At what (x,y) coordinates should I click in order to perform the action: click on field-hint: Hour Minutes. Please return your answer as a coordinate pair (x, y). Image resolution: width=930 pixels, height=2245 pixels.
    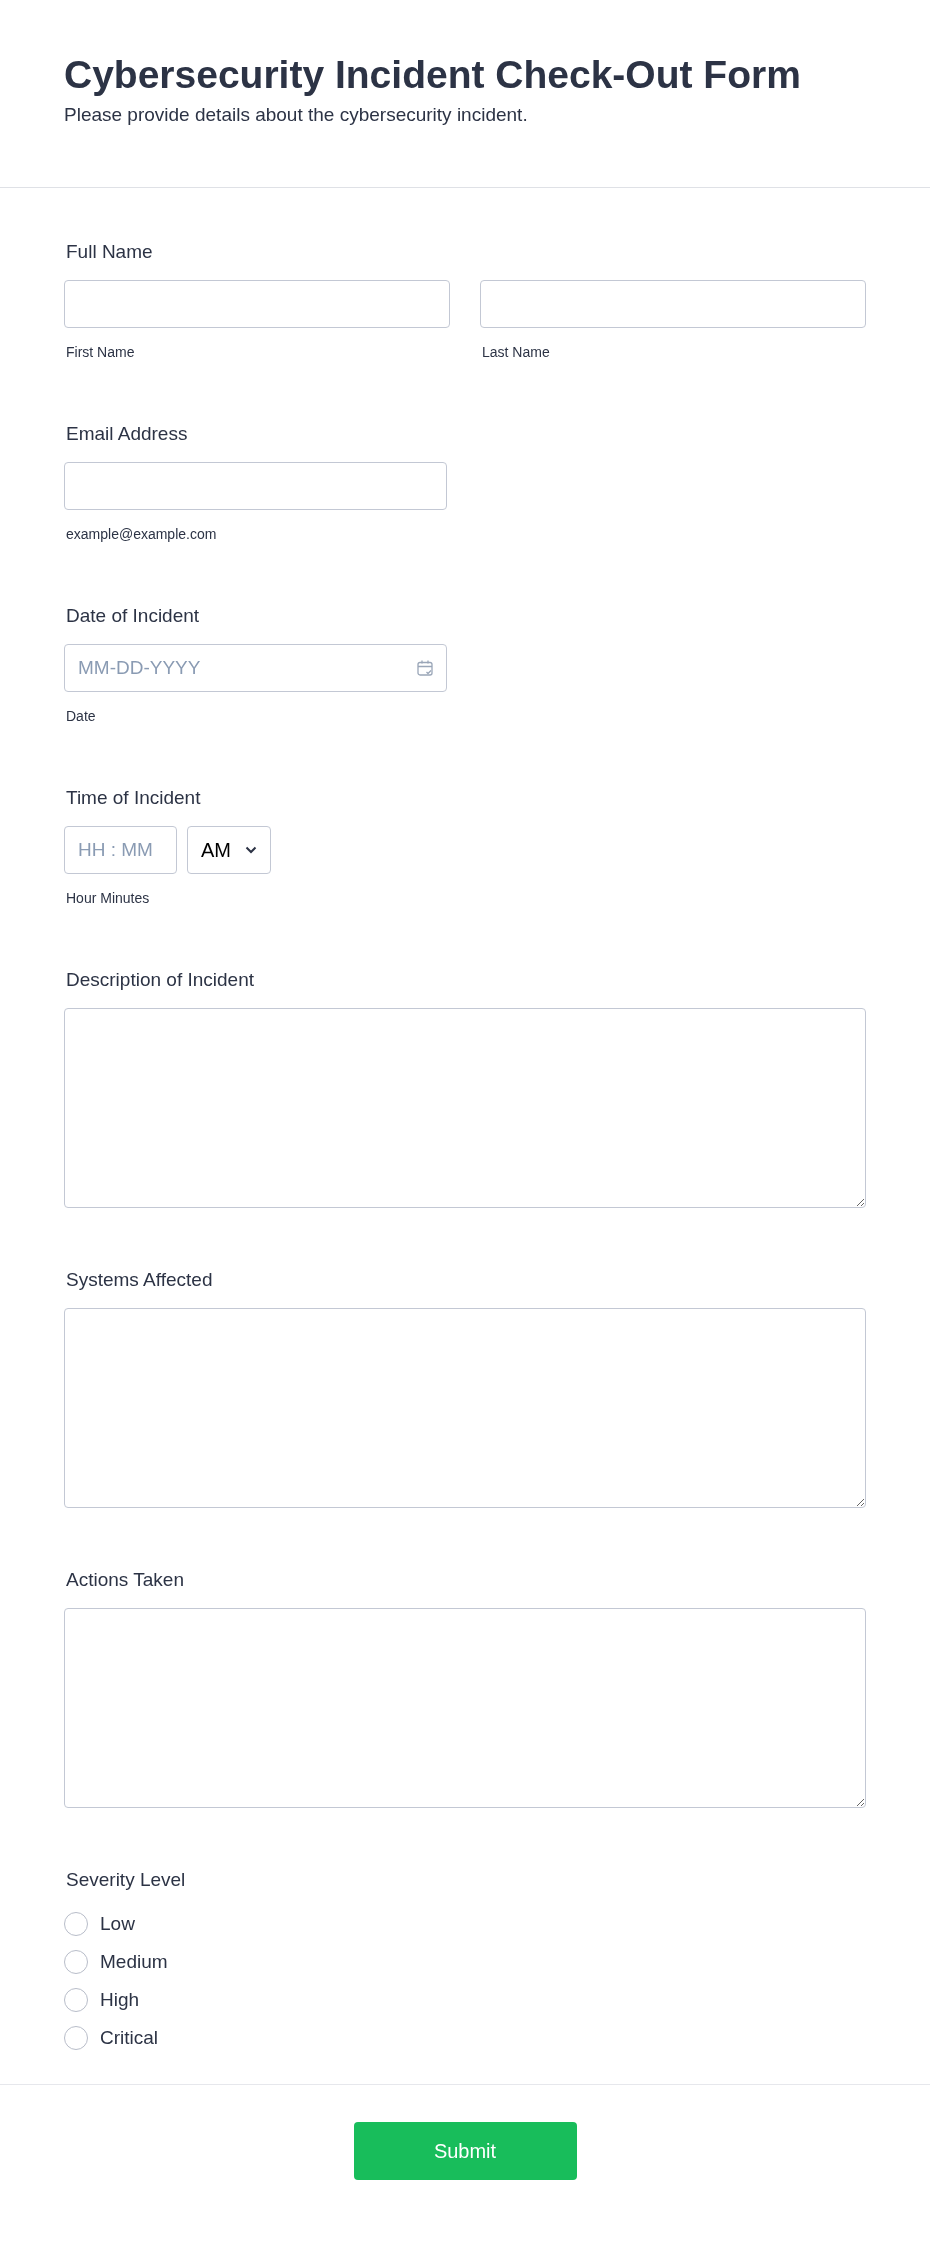
    Looking at the image, I should click on (108, 898).